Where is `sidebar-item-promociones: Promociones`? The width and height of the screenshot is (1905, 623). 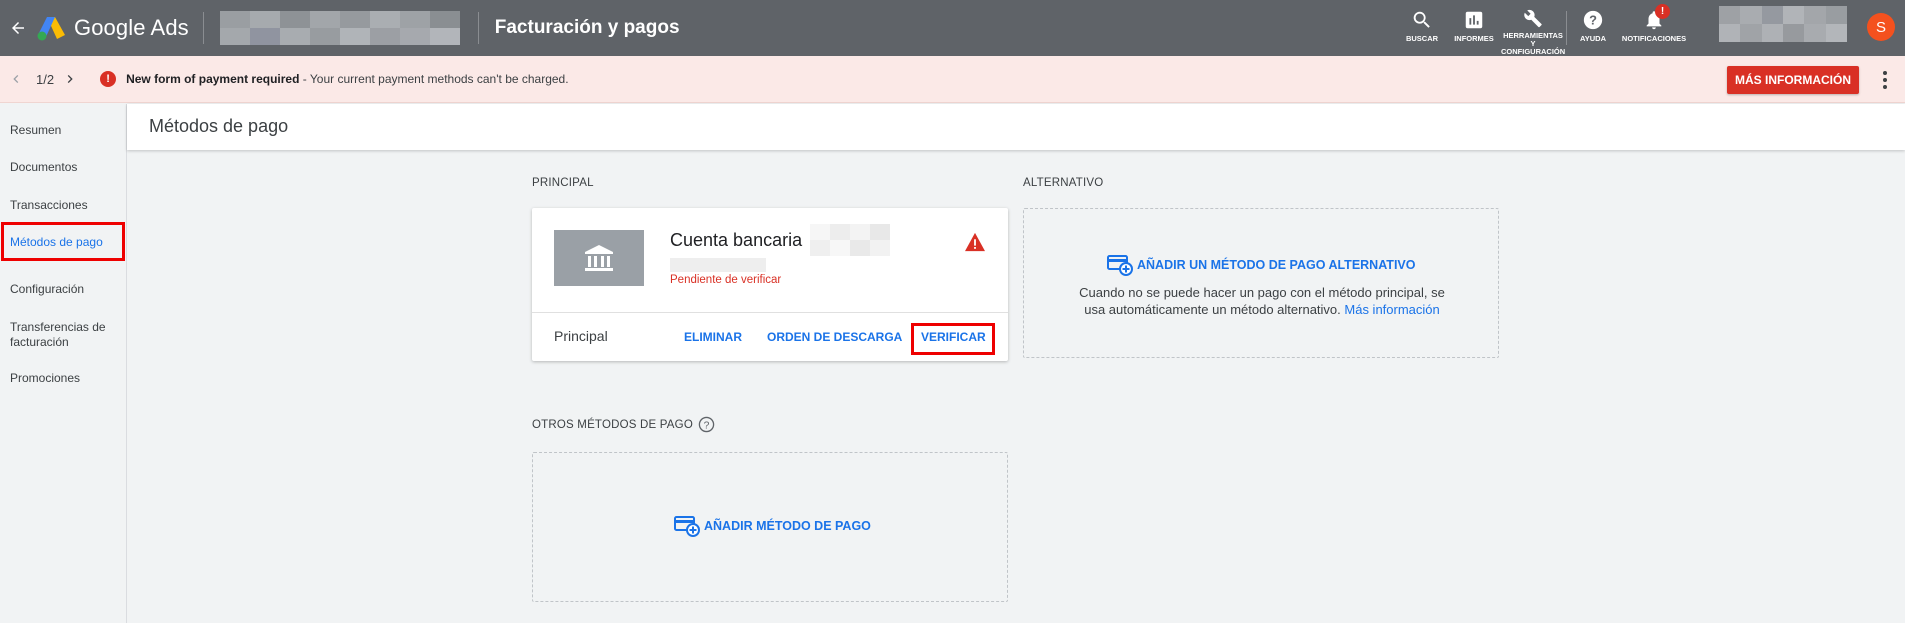
sidebar-item-promociones: Promociones is located at coordinates (45, 378).